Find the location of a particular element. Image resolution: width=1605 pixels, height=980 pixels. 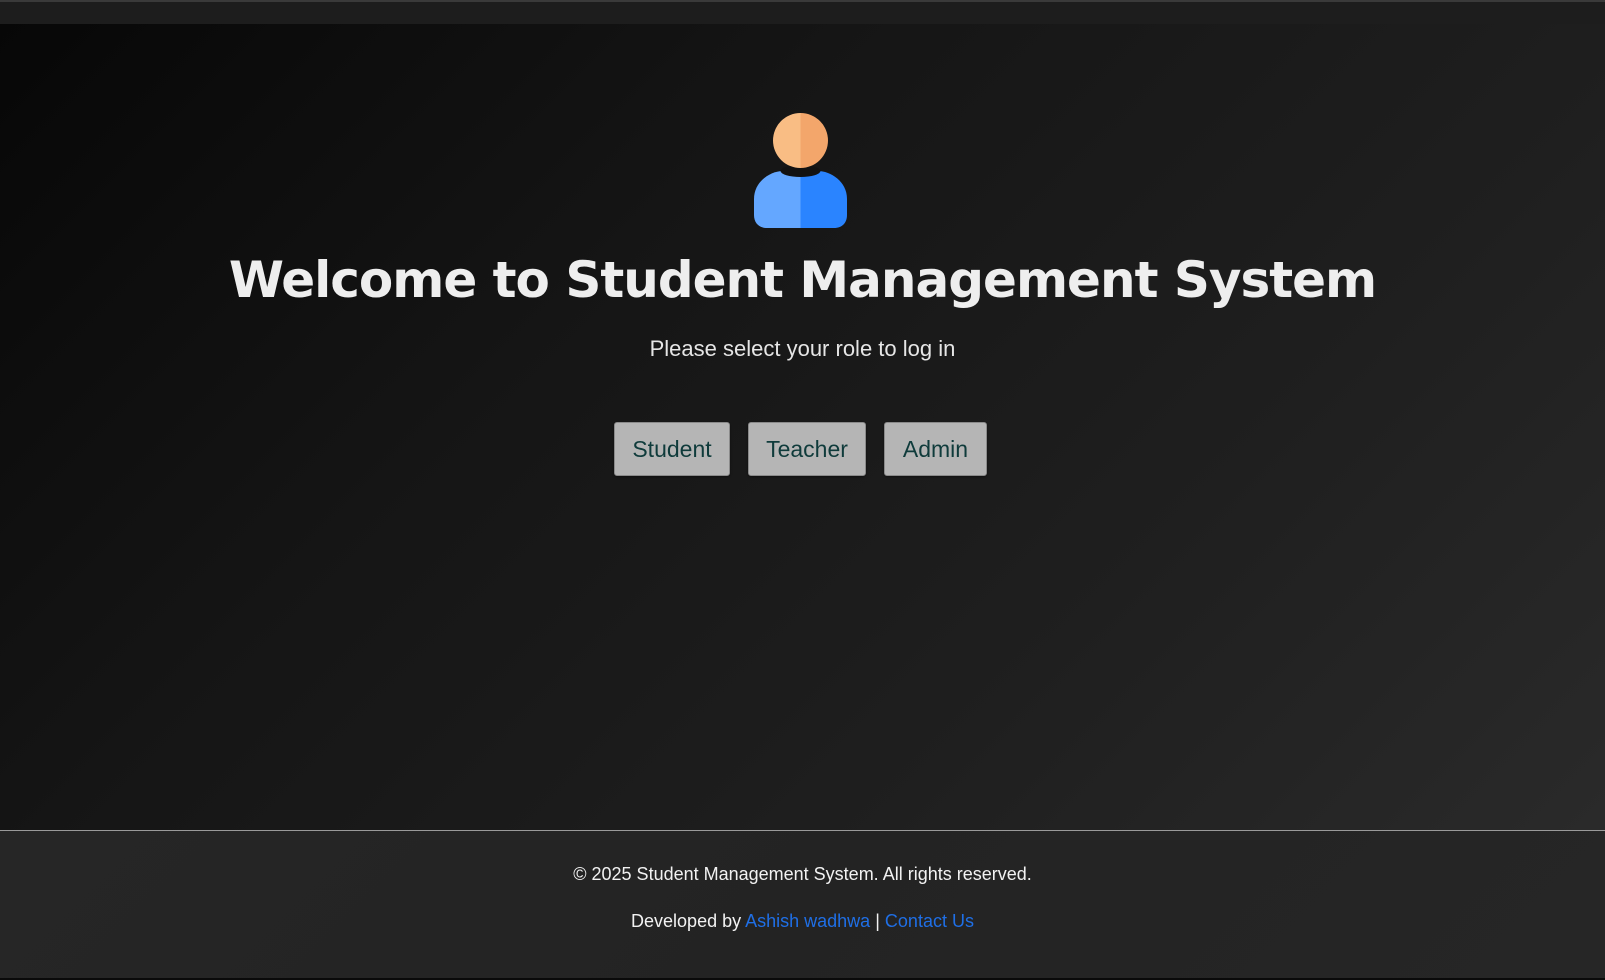

page-title: Welcome to Student Management System is located at coordinates (802, 280).